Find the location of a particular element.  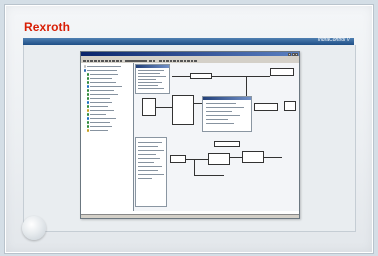

project-tree is located at coordinates (107, 137).